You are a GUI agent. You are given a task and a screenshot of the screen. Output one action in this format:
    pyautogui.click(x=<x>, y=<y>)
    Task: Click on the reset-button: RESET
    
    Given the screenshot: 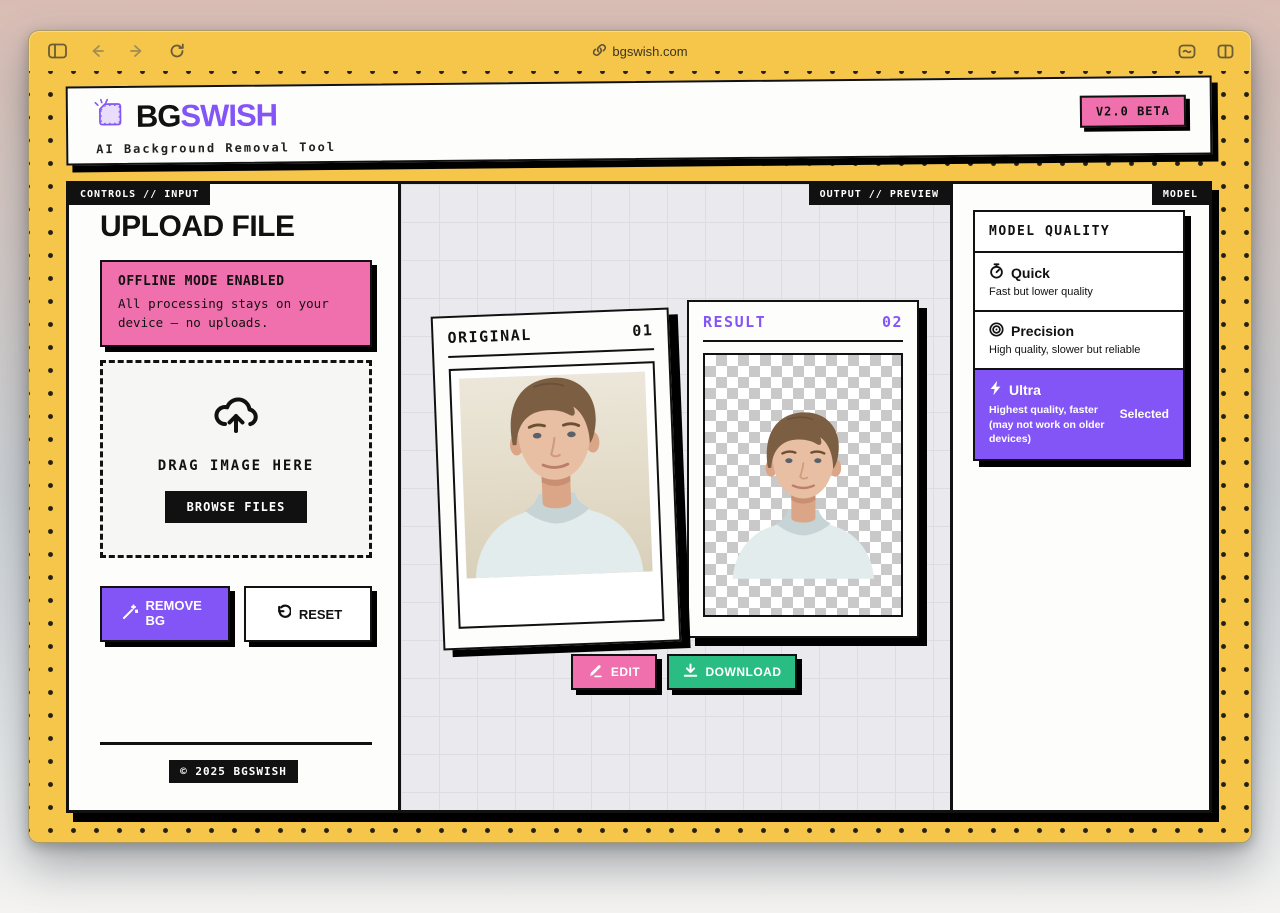 What is the action you would take?
    pyautogui.click(x=308, y=614)
    